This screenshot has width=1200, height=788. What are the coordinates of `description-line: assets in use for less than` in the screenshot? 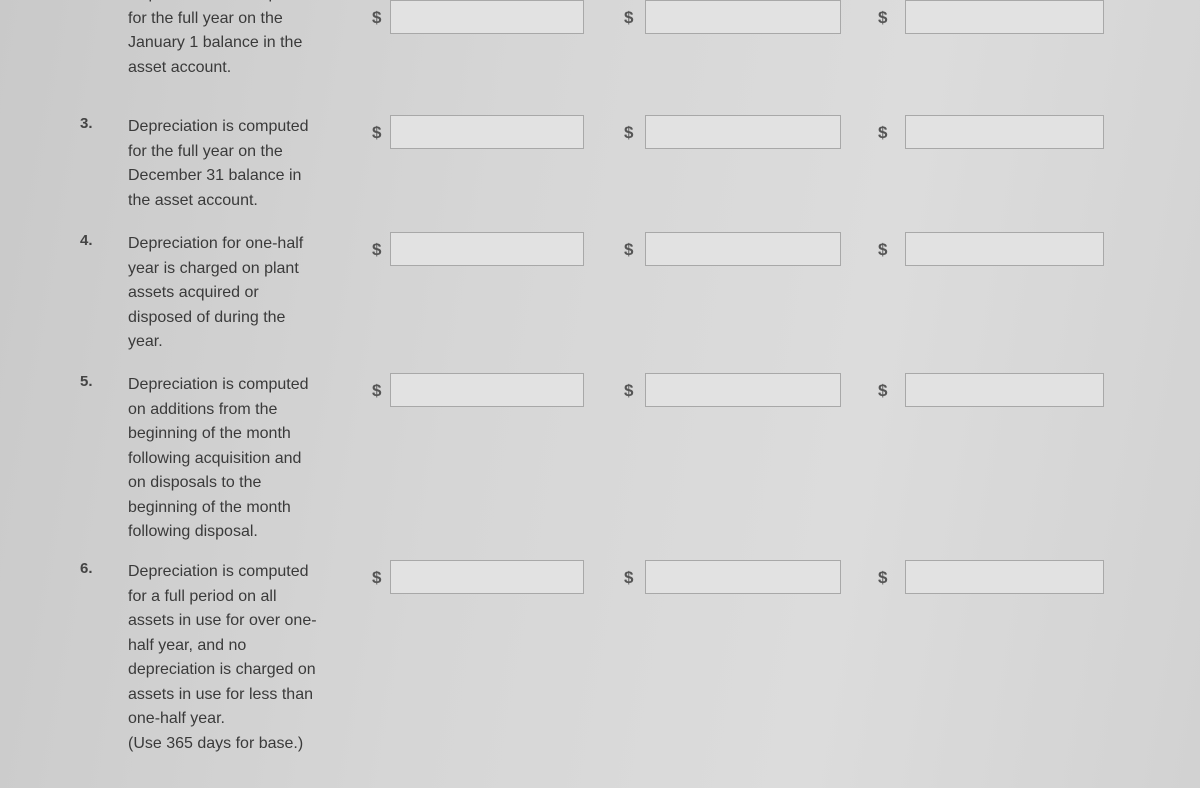 It's located at (220, 694).